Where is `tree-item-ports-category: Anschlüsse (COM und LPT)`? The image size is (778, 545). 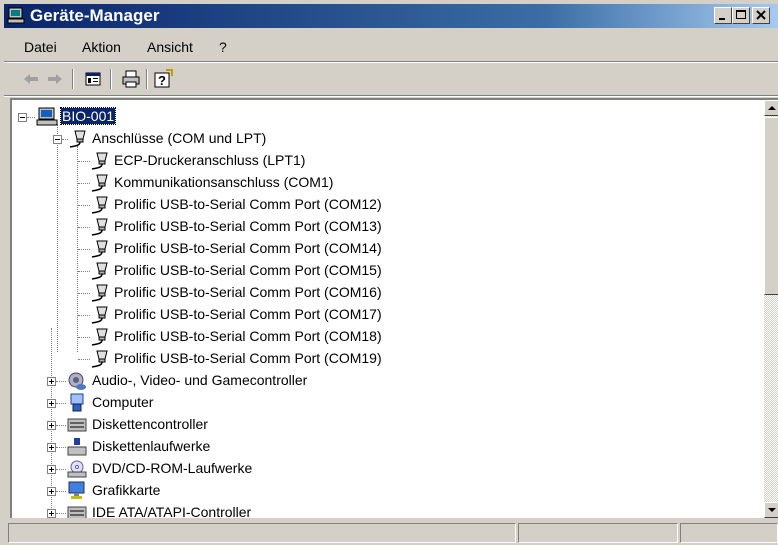 tree-item-ports-category: Anschlüsse (COM und LPT) is located at coordinates (248, 139).